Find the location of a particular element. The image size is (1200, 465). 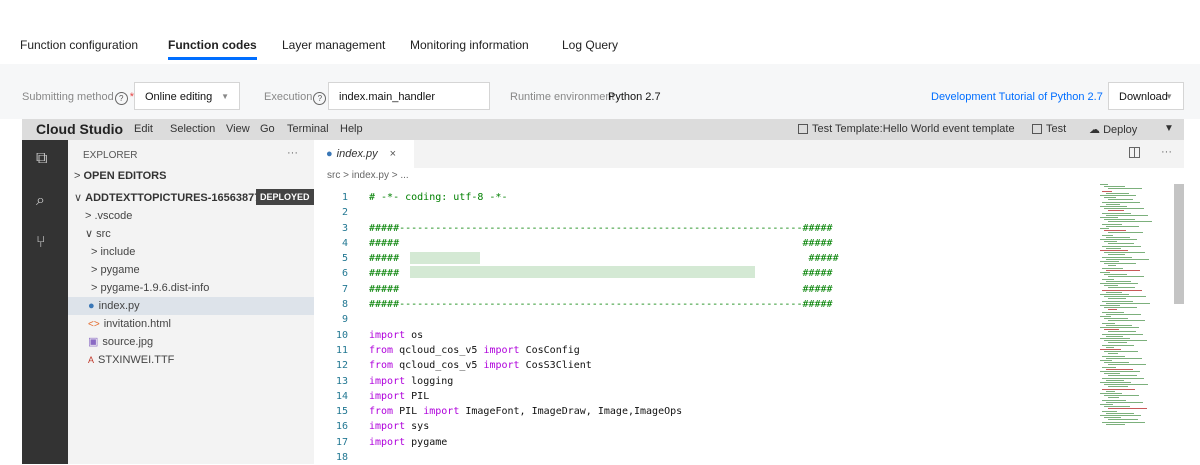

code-line: 14 import PIL is located at coordinates (699, 396).